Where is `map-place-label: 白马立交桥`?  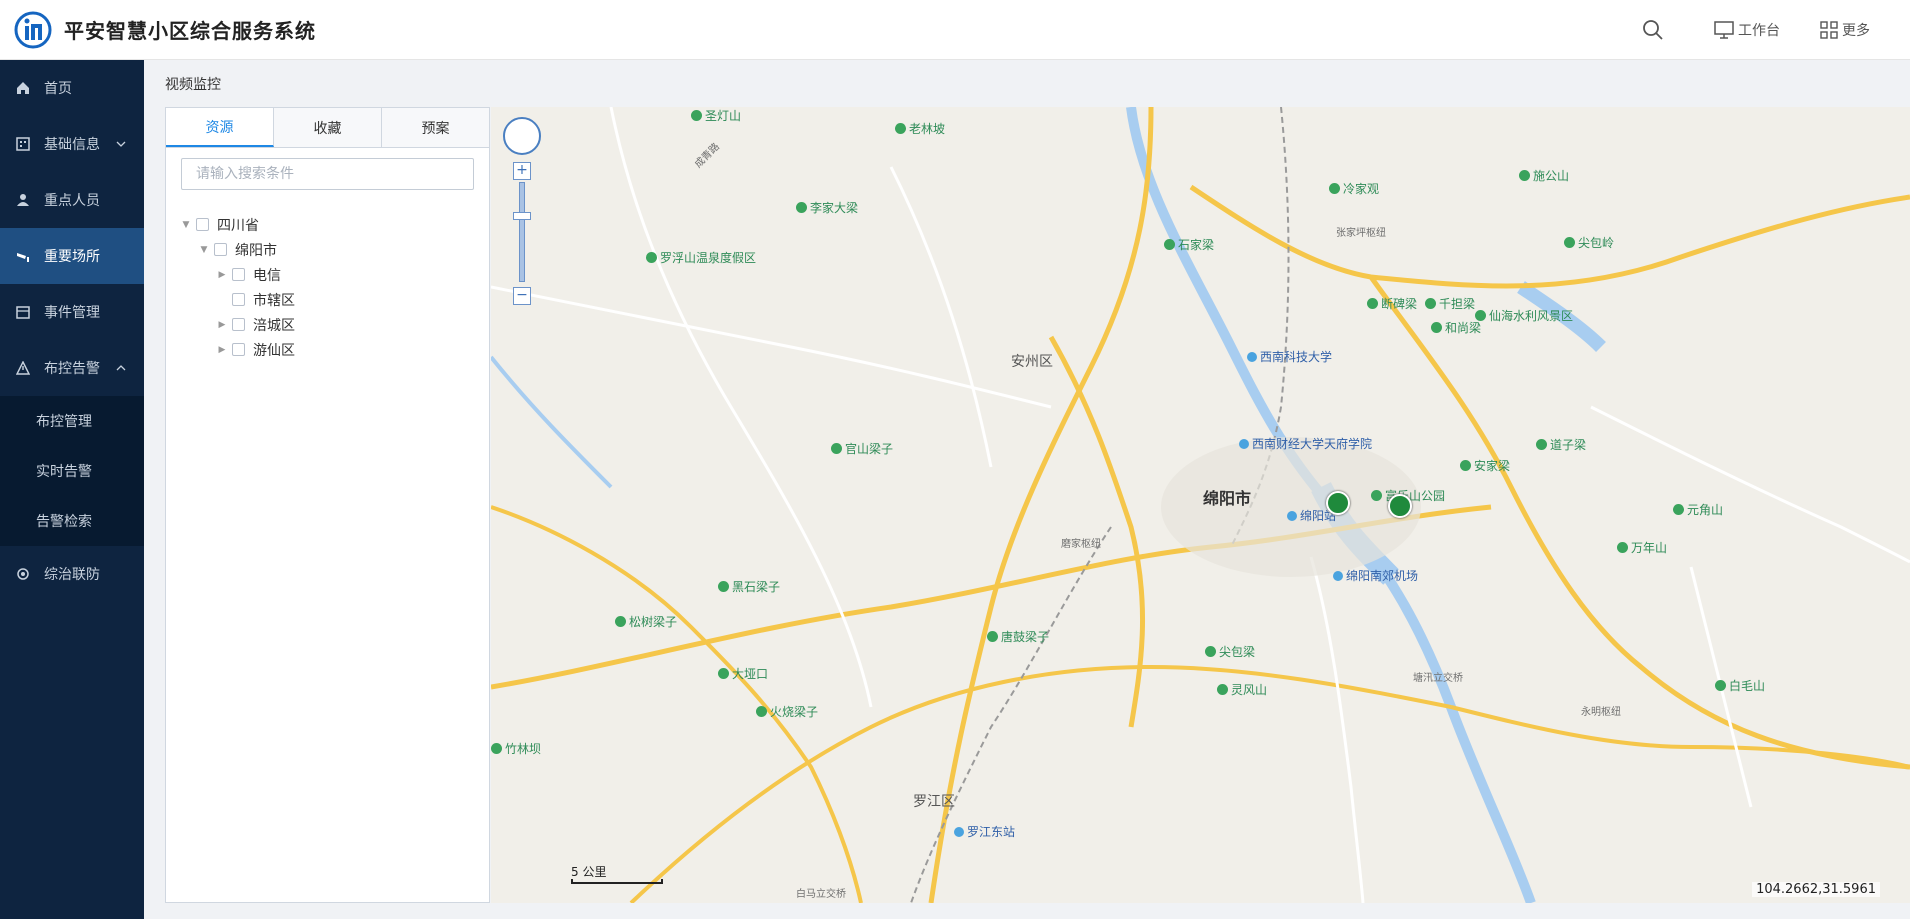
map-place-label: 白马立交桥 is located at coordinates (821, 894).